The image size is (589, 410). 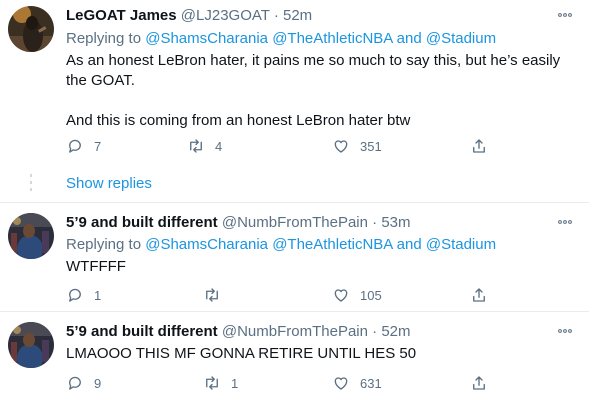 I want to click on tweet-header: LeGOAT James @LJ23GOAT · 52m, so click(x=189, y=16).